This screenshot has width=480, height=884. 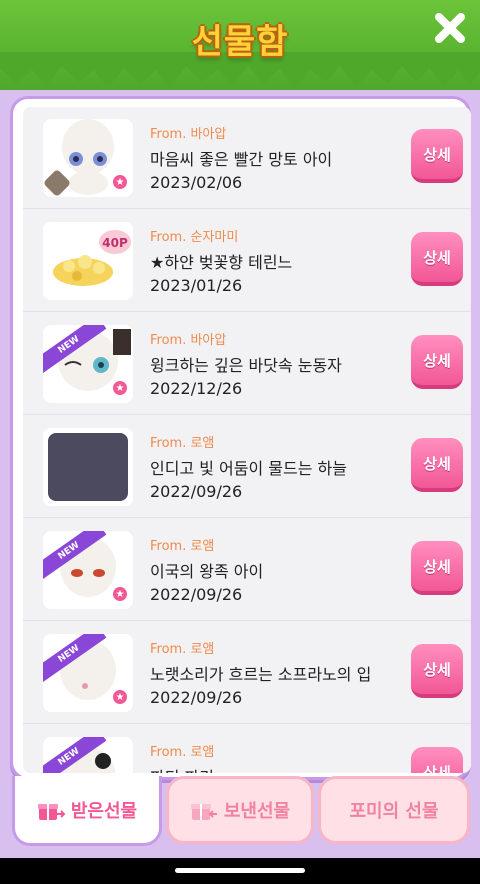 I want to click on gift-date: 2022/12/26, so click(x=196, y=388).